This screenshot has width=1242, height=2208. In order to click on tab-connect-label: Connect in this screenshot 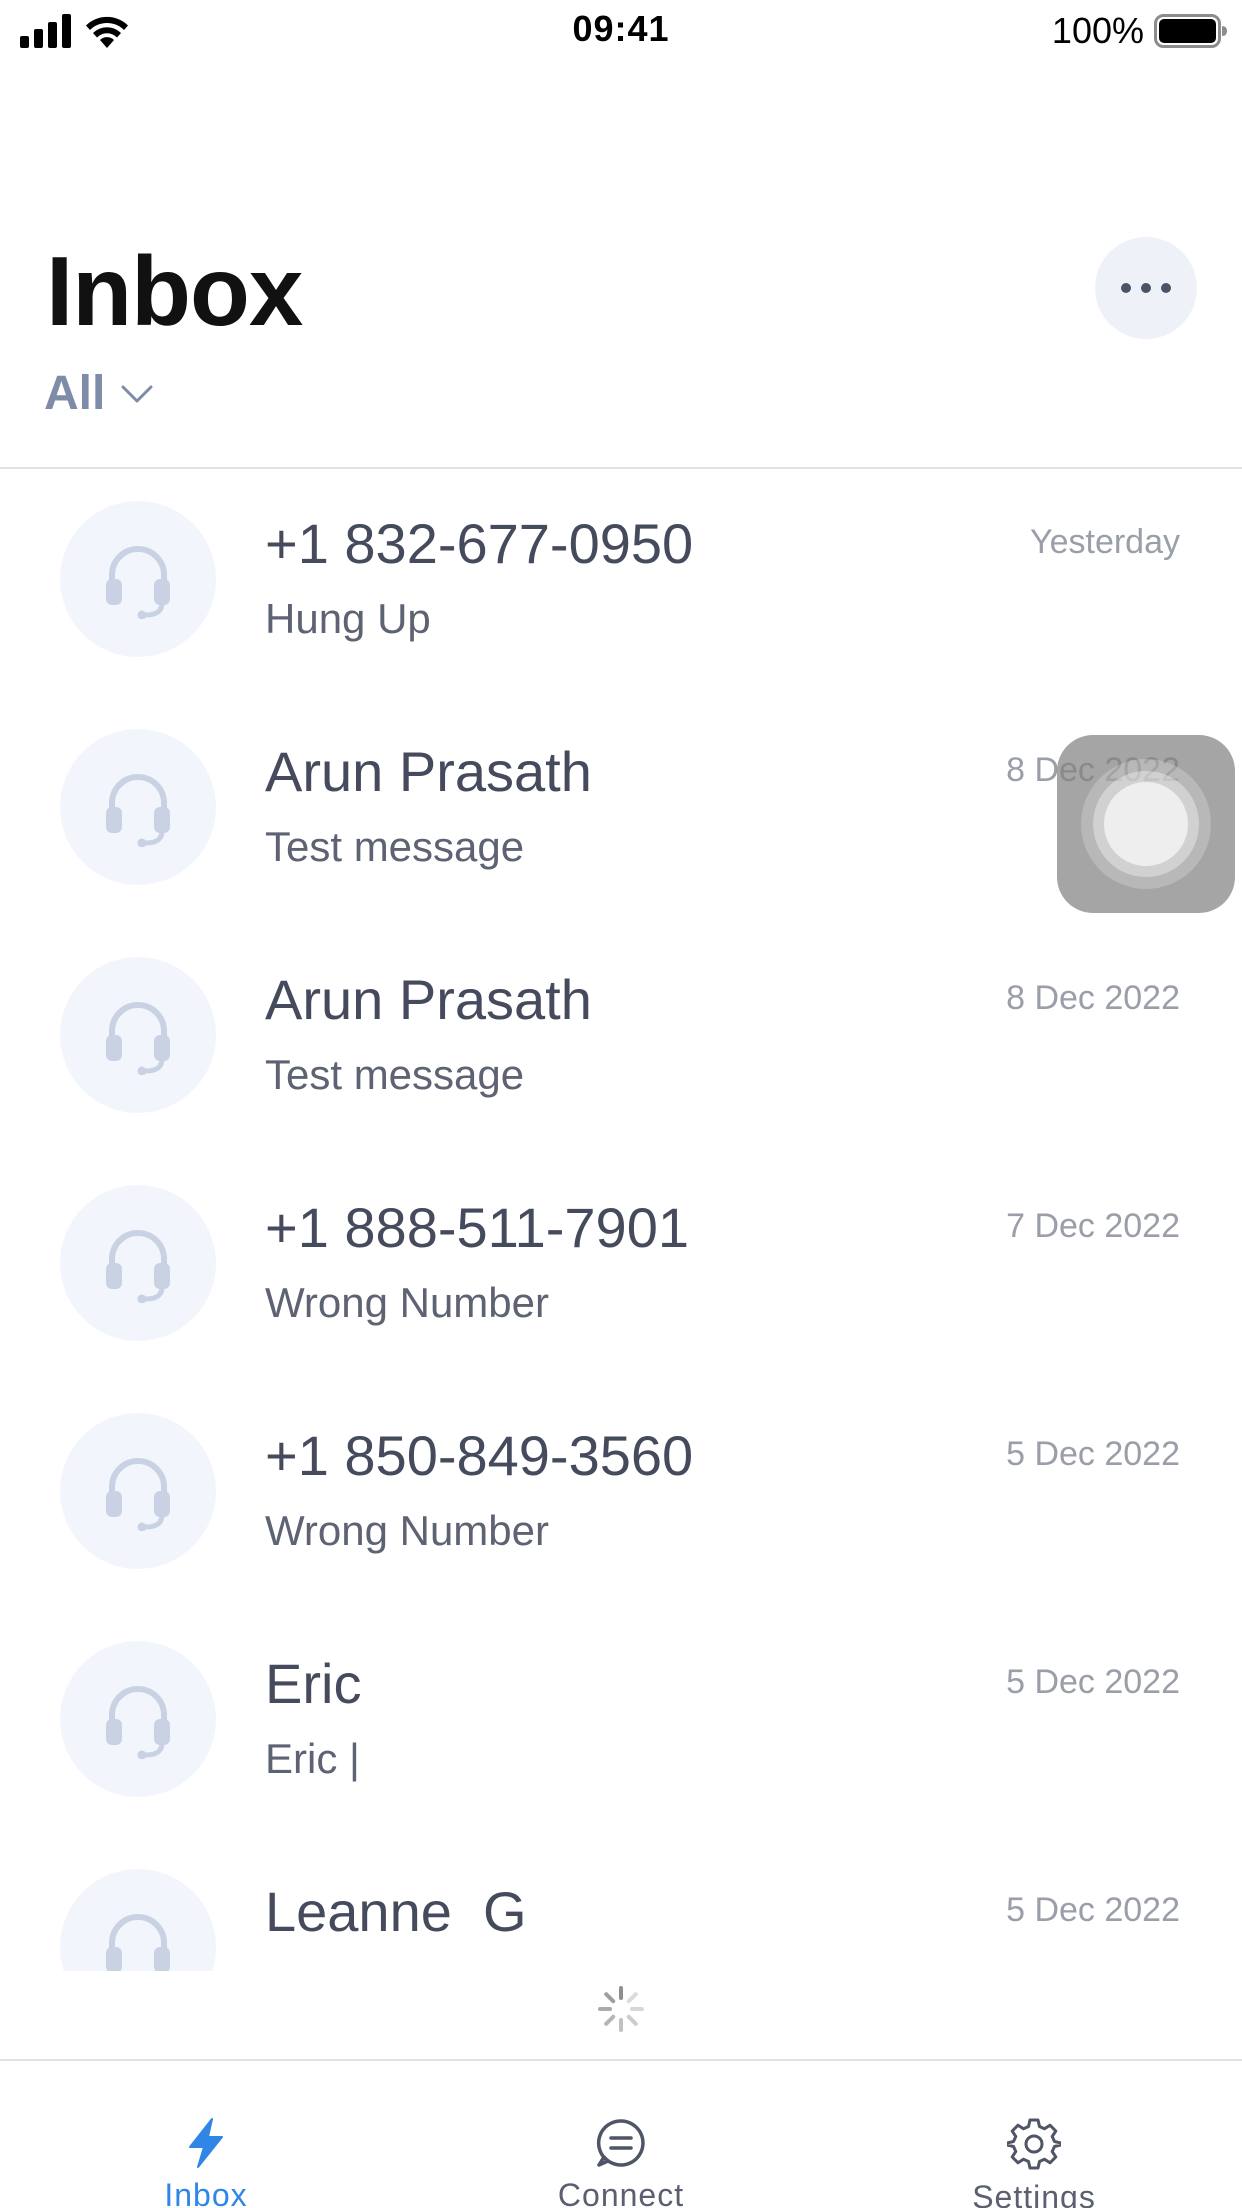, I will do `click(621, 2192)`.